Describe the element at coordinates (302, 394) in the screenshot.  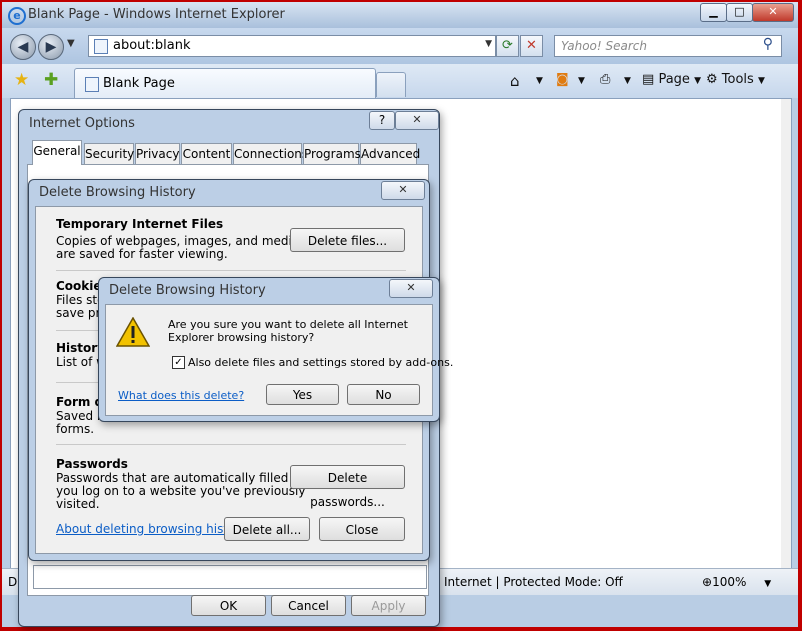
I see `yes-button: Yes` at that location.